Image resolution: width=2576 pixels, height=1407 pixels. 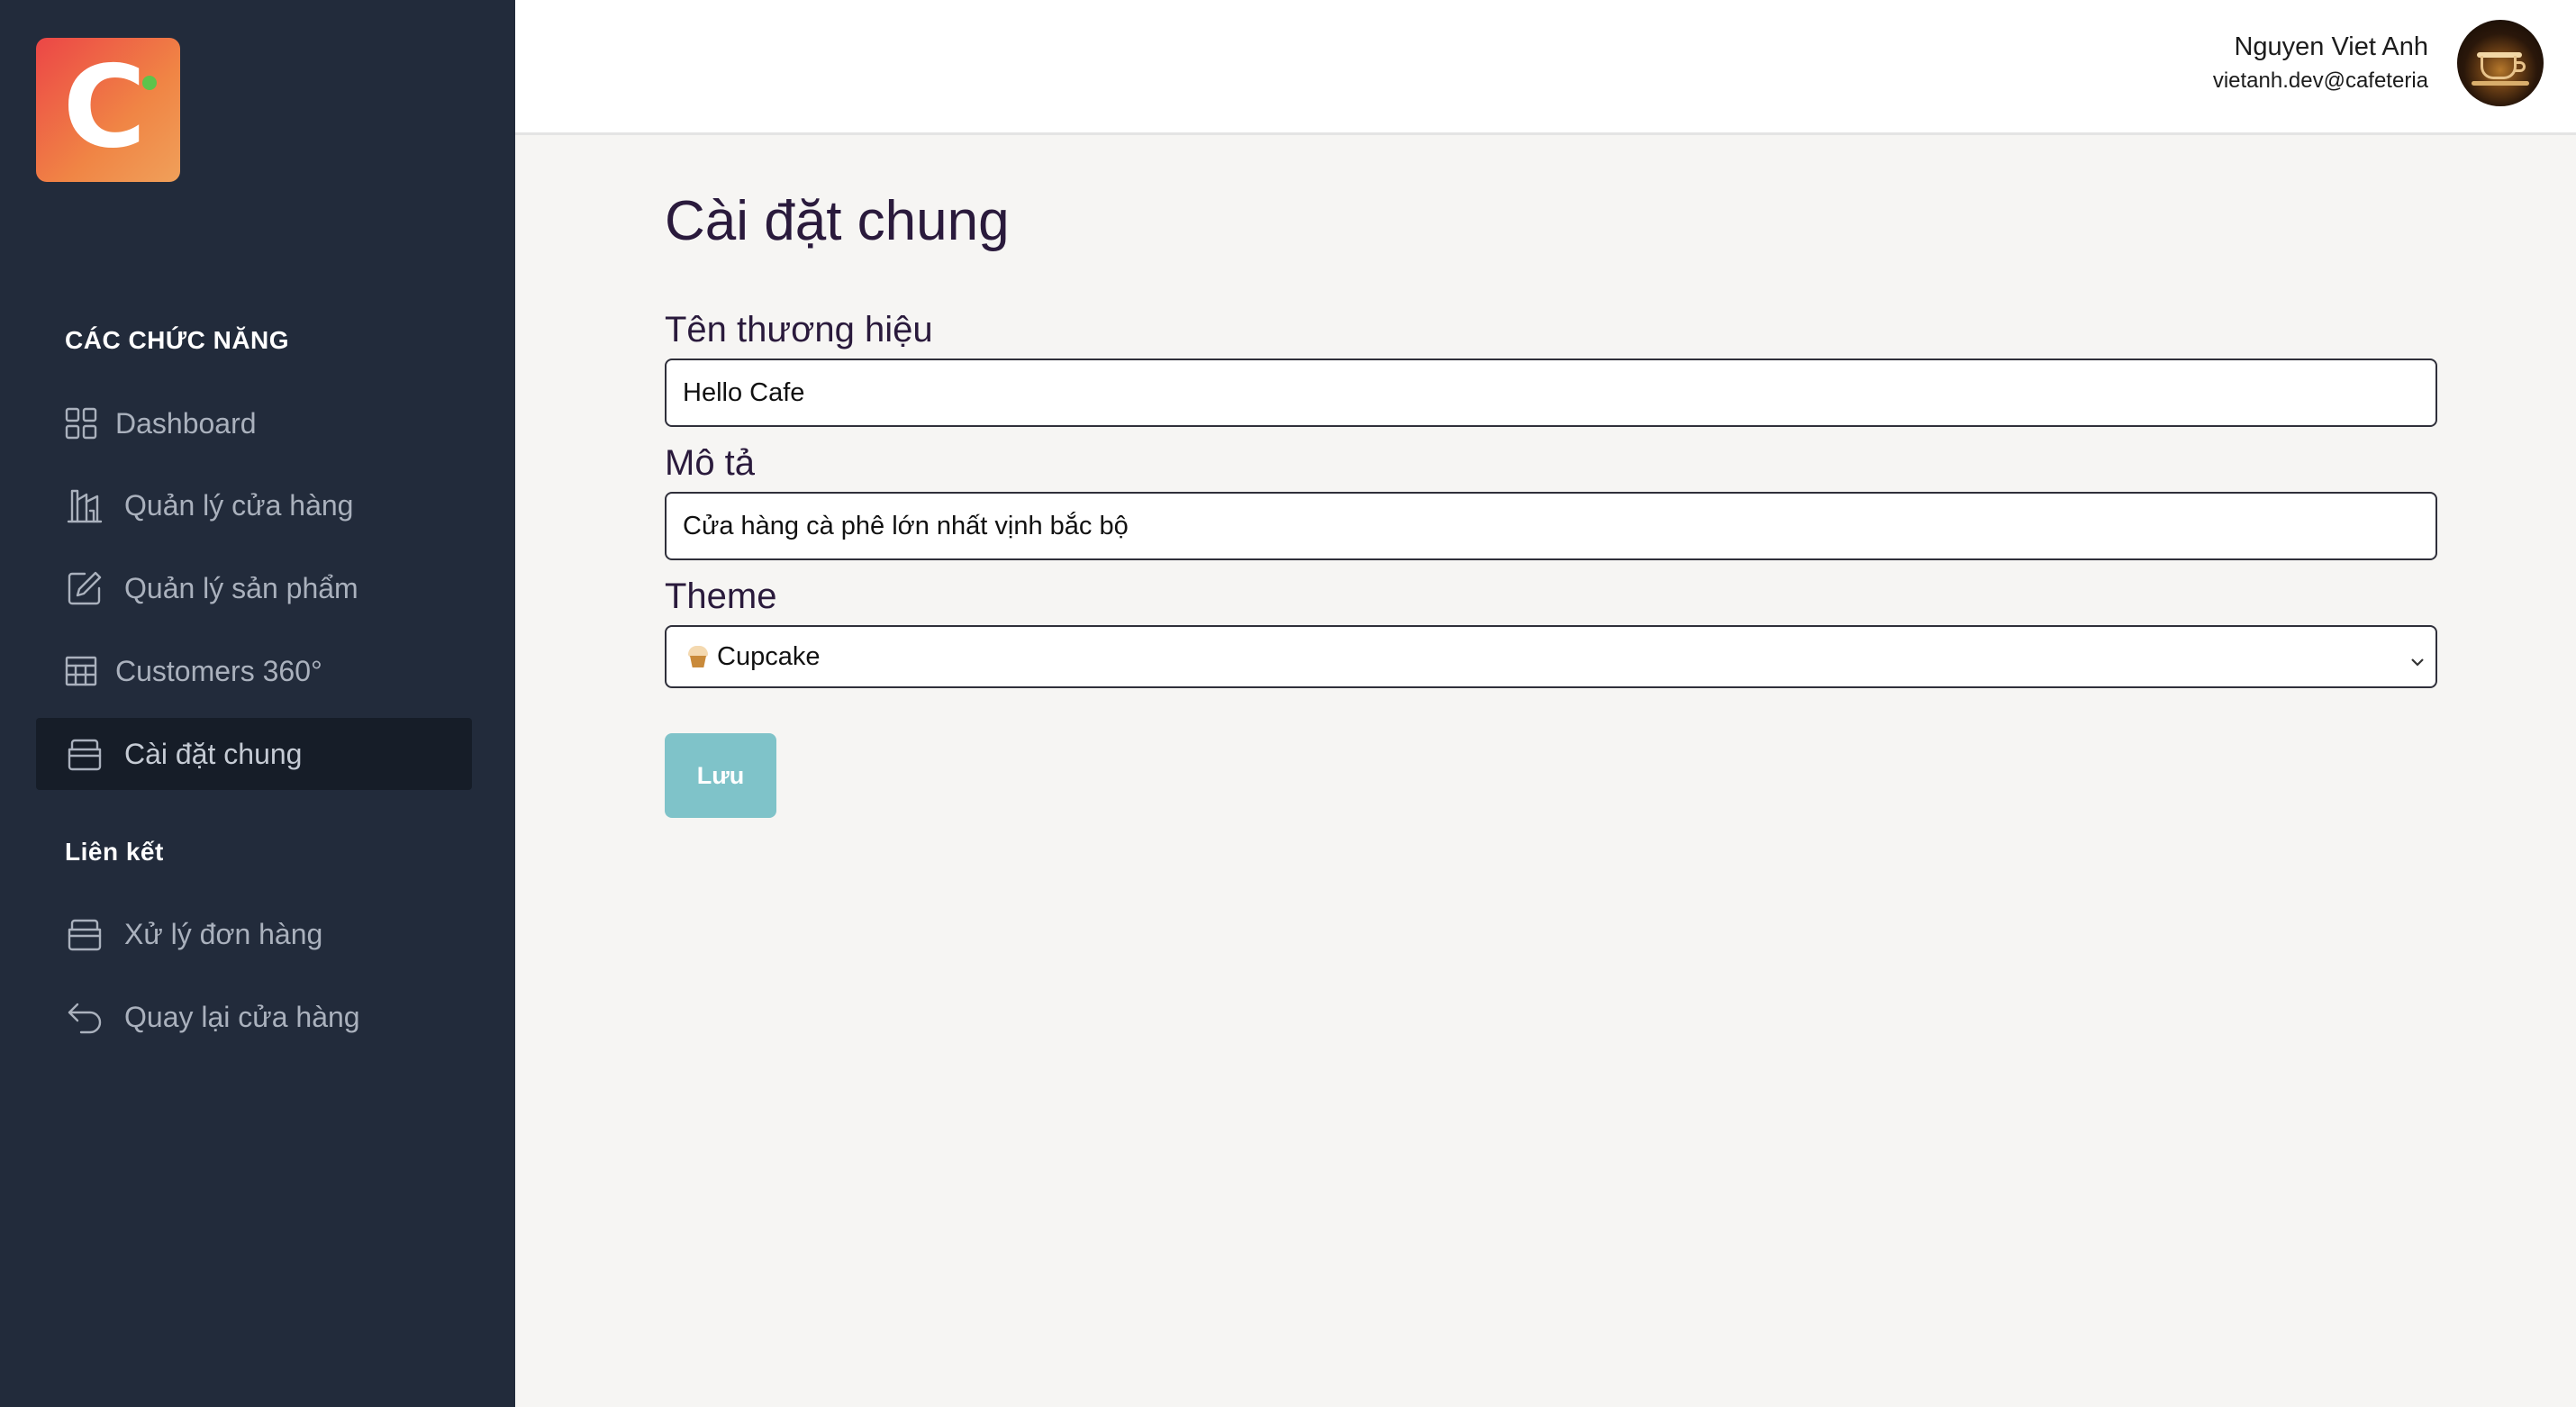 I want to click on sidebar-item-store-management: Quản lý cửa hàng, so click(x=254, y=505).